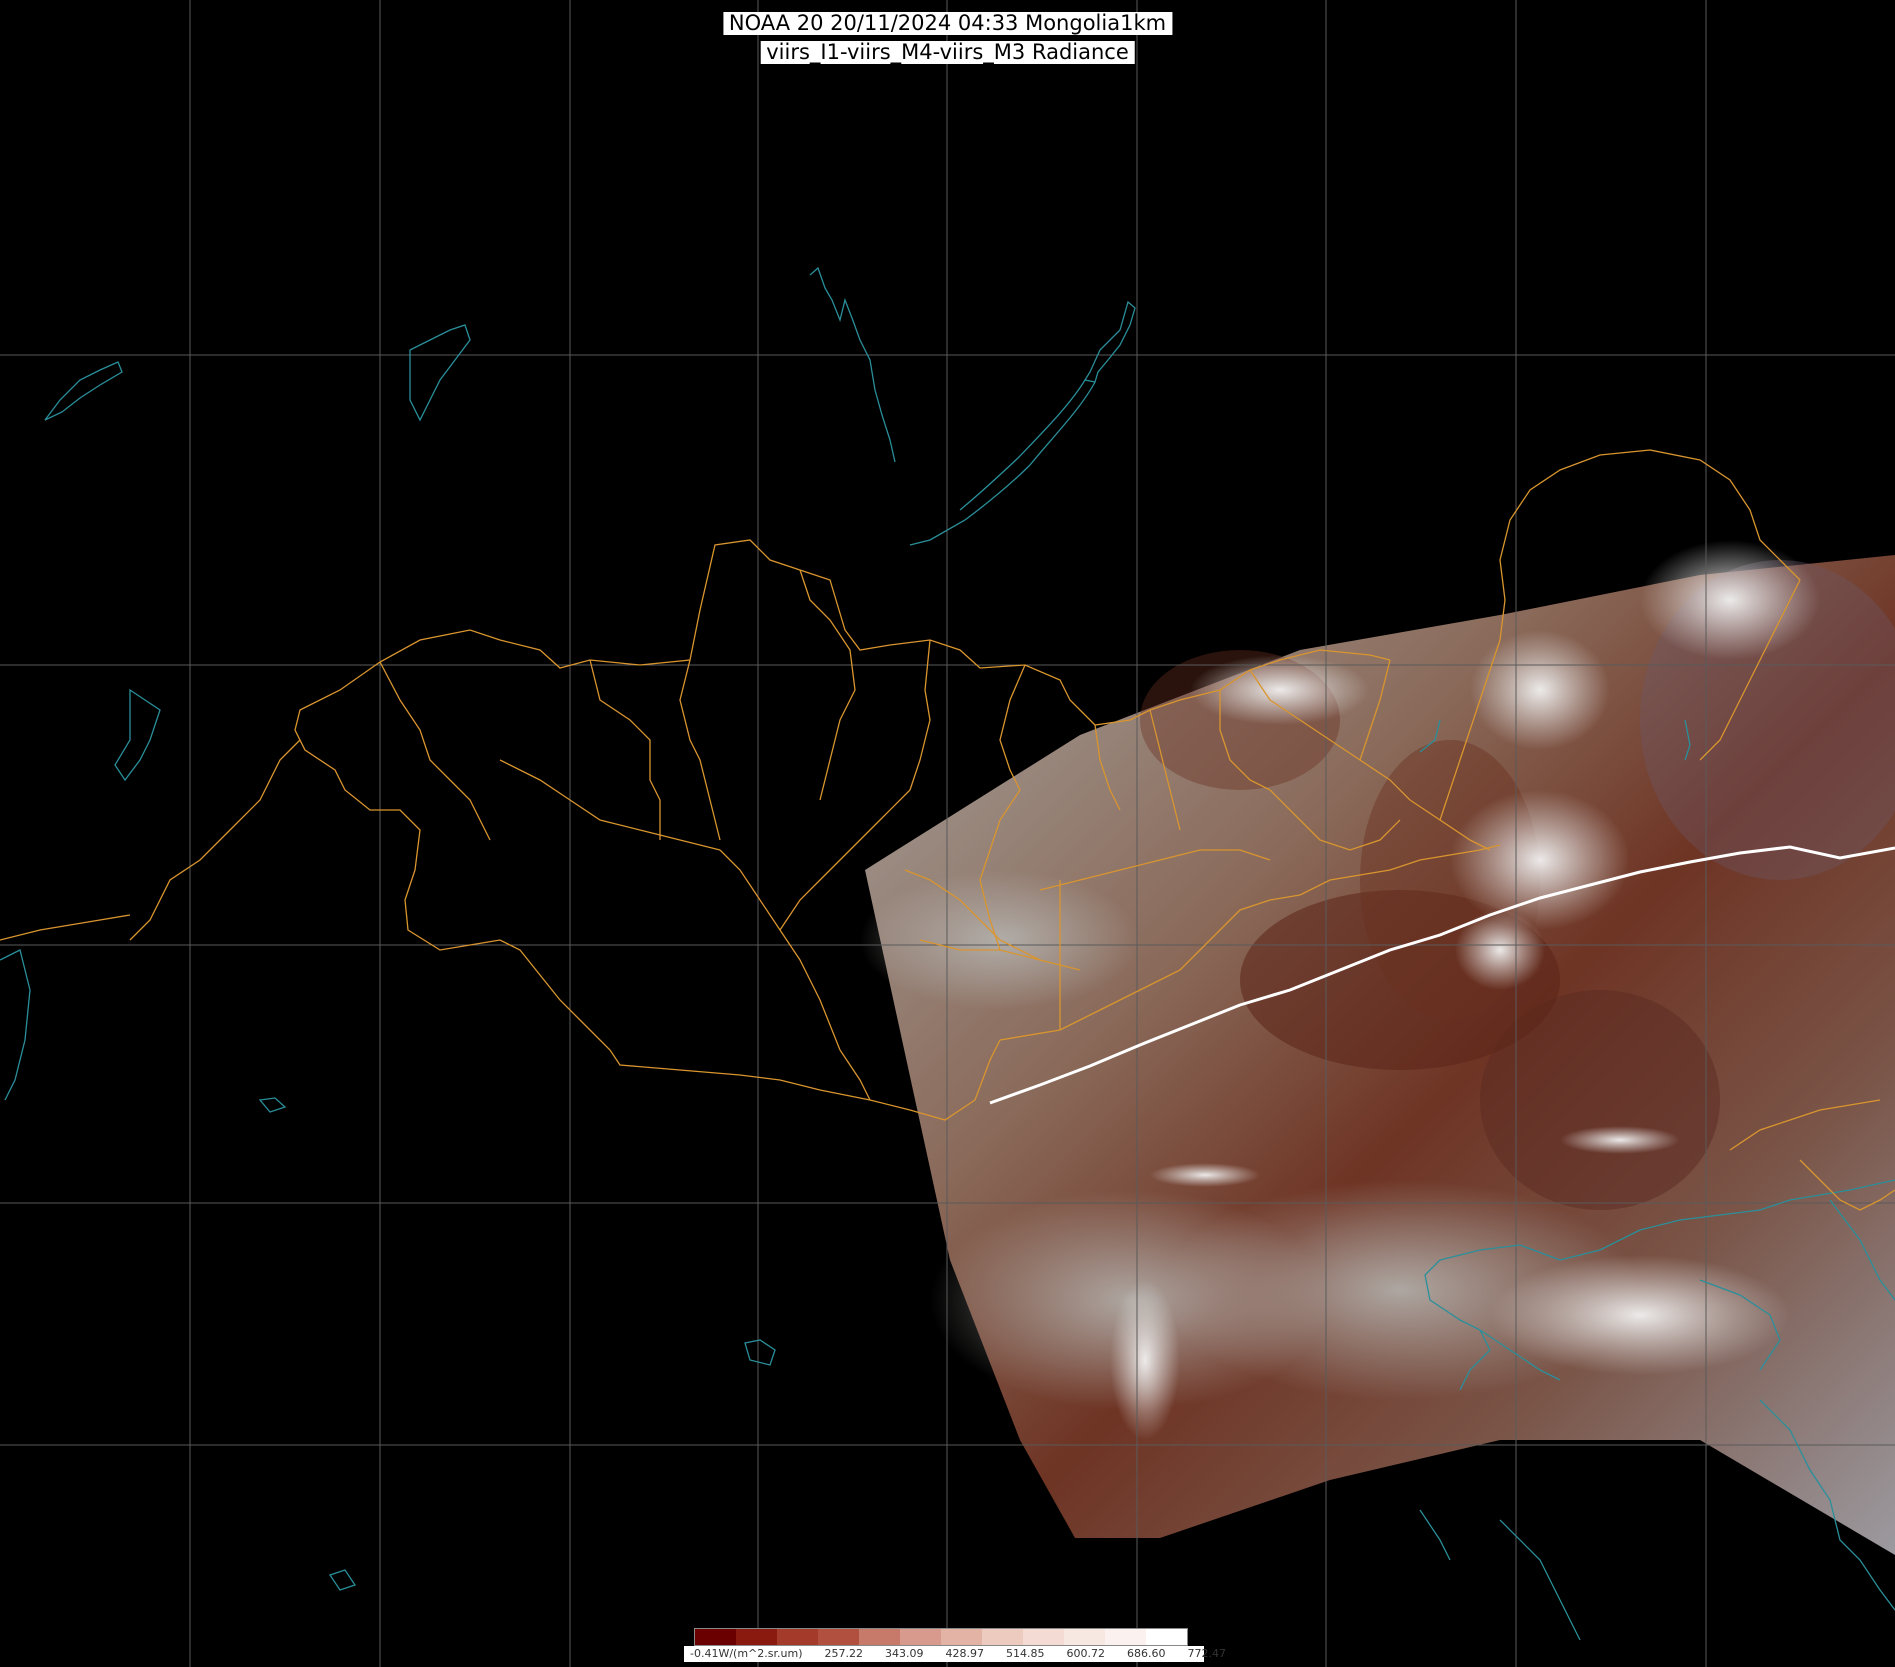 The width and height of the screenshot is (1895, 1667). Describe the element at coordinates (904, 1653) in the screenshot. I see `legend-label: 343.09` at that location.